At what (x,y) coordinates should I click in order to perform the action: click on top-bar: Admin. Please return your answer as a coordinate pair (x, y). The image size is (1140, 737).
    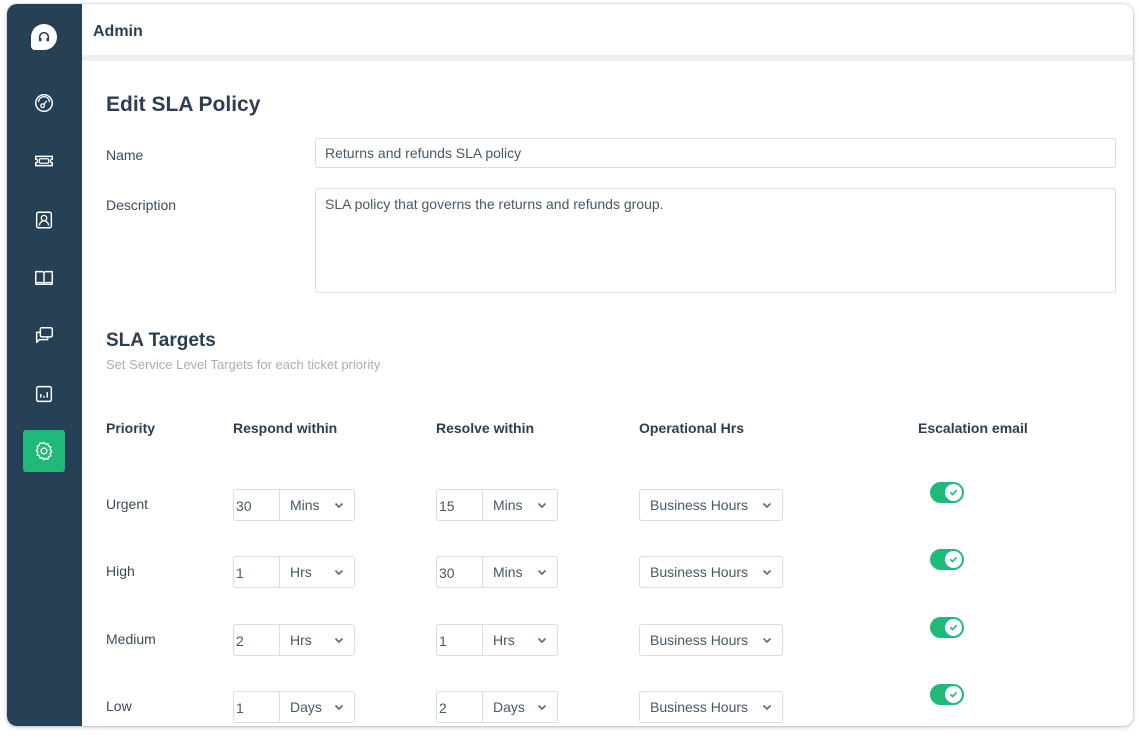
    Looking at the image, I should click on (607, 32).